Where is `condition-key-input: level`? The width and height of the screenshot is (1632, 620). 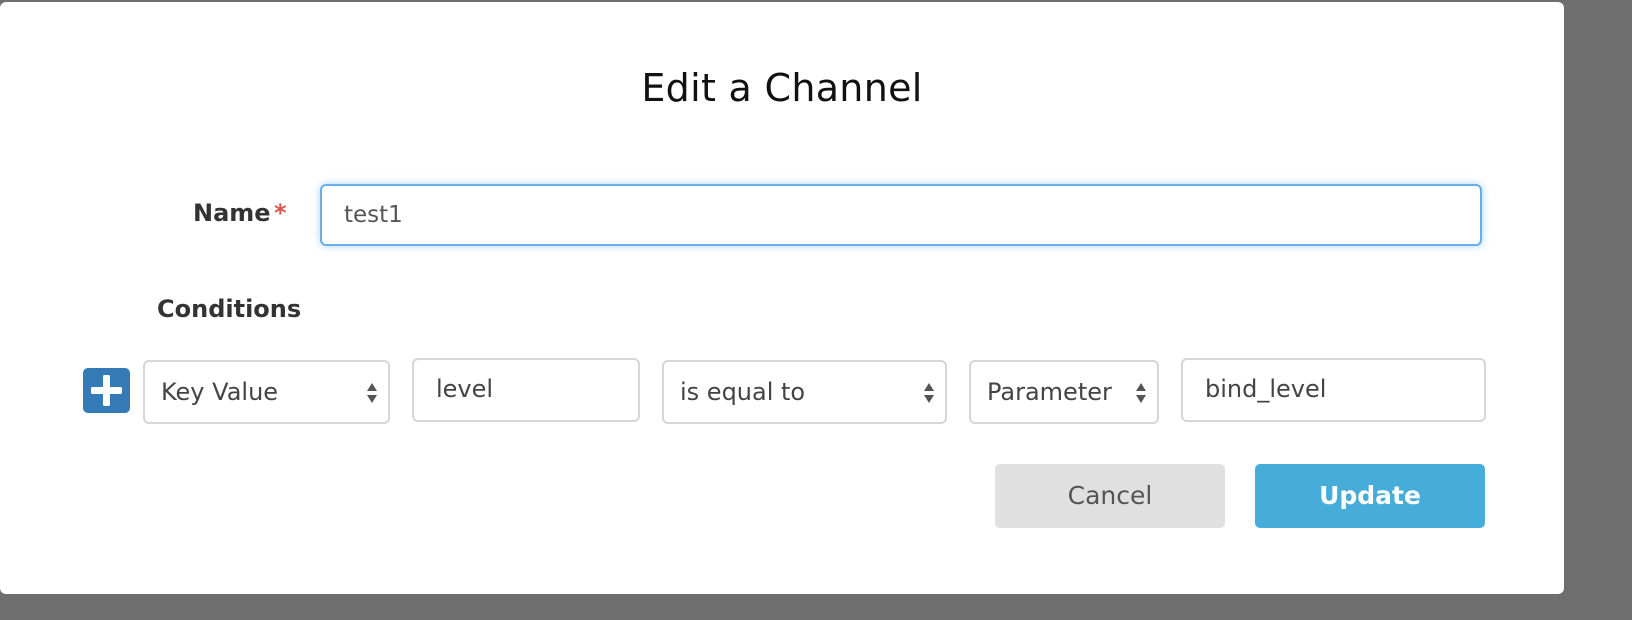 condition-key-input: level is located at coordinates (526, 390).